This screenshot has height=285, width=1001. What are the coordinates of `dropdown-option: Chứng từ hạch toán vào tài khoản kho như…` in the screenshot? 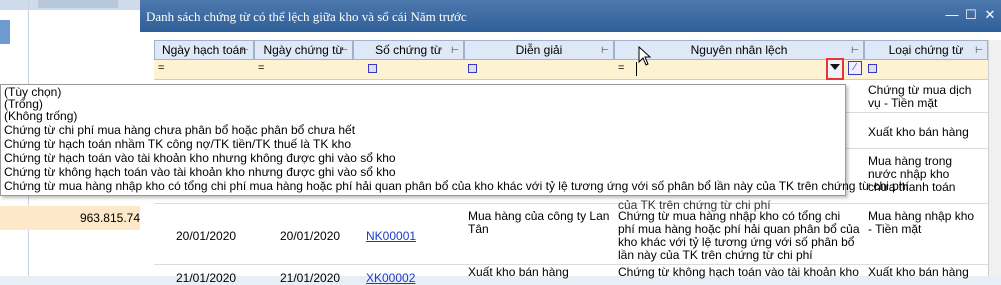 It's located at (200, 158).